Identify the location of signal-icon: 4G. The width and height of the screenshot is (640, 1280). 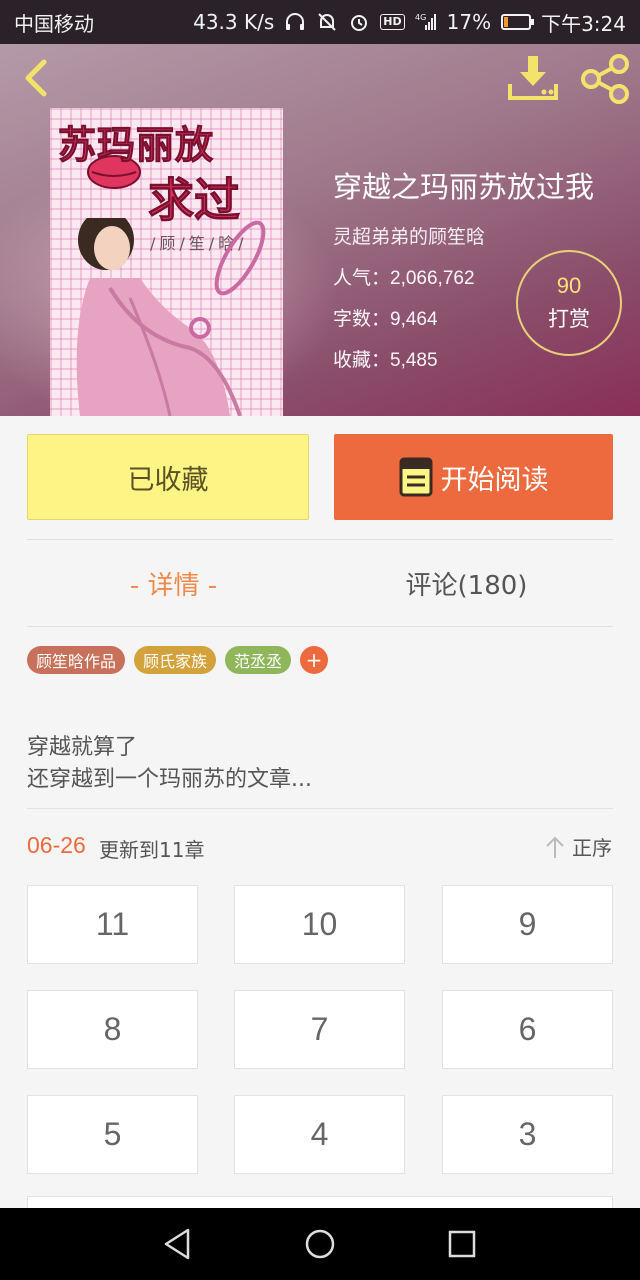
(425, 21).